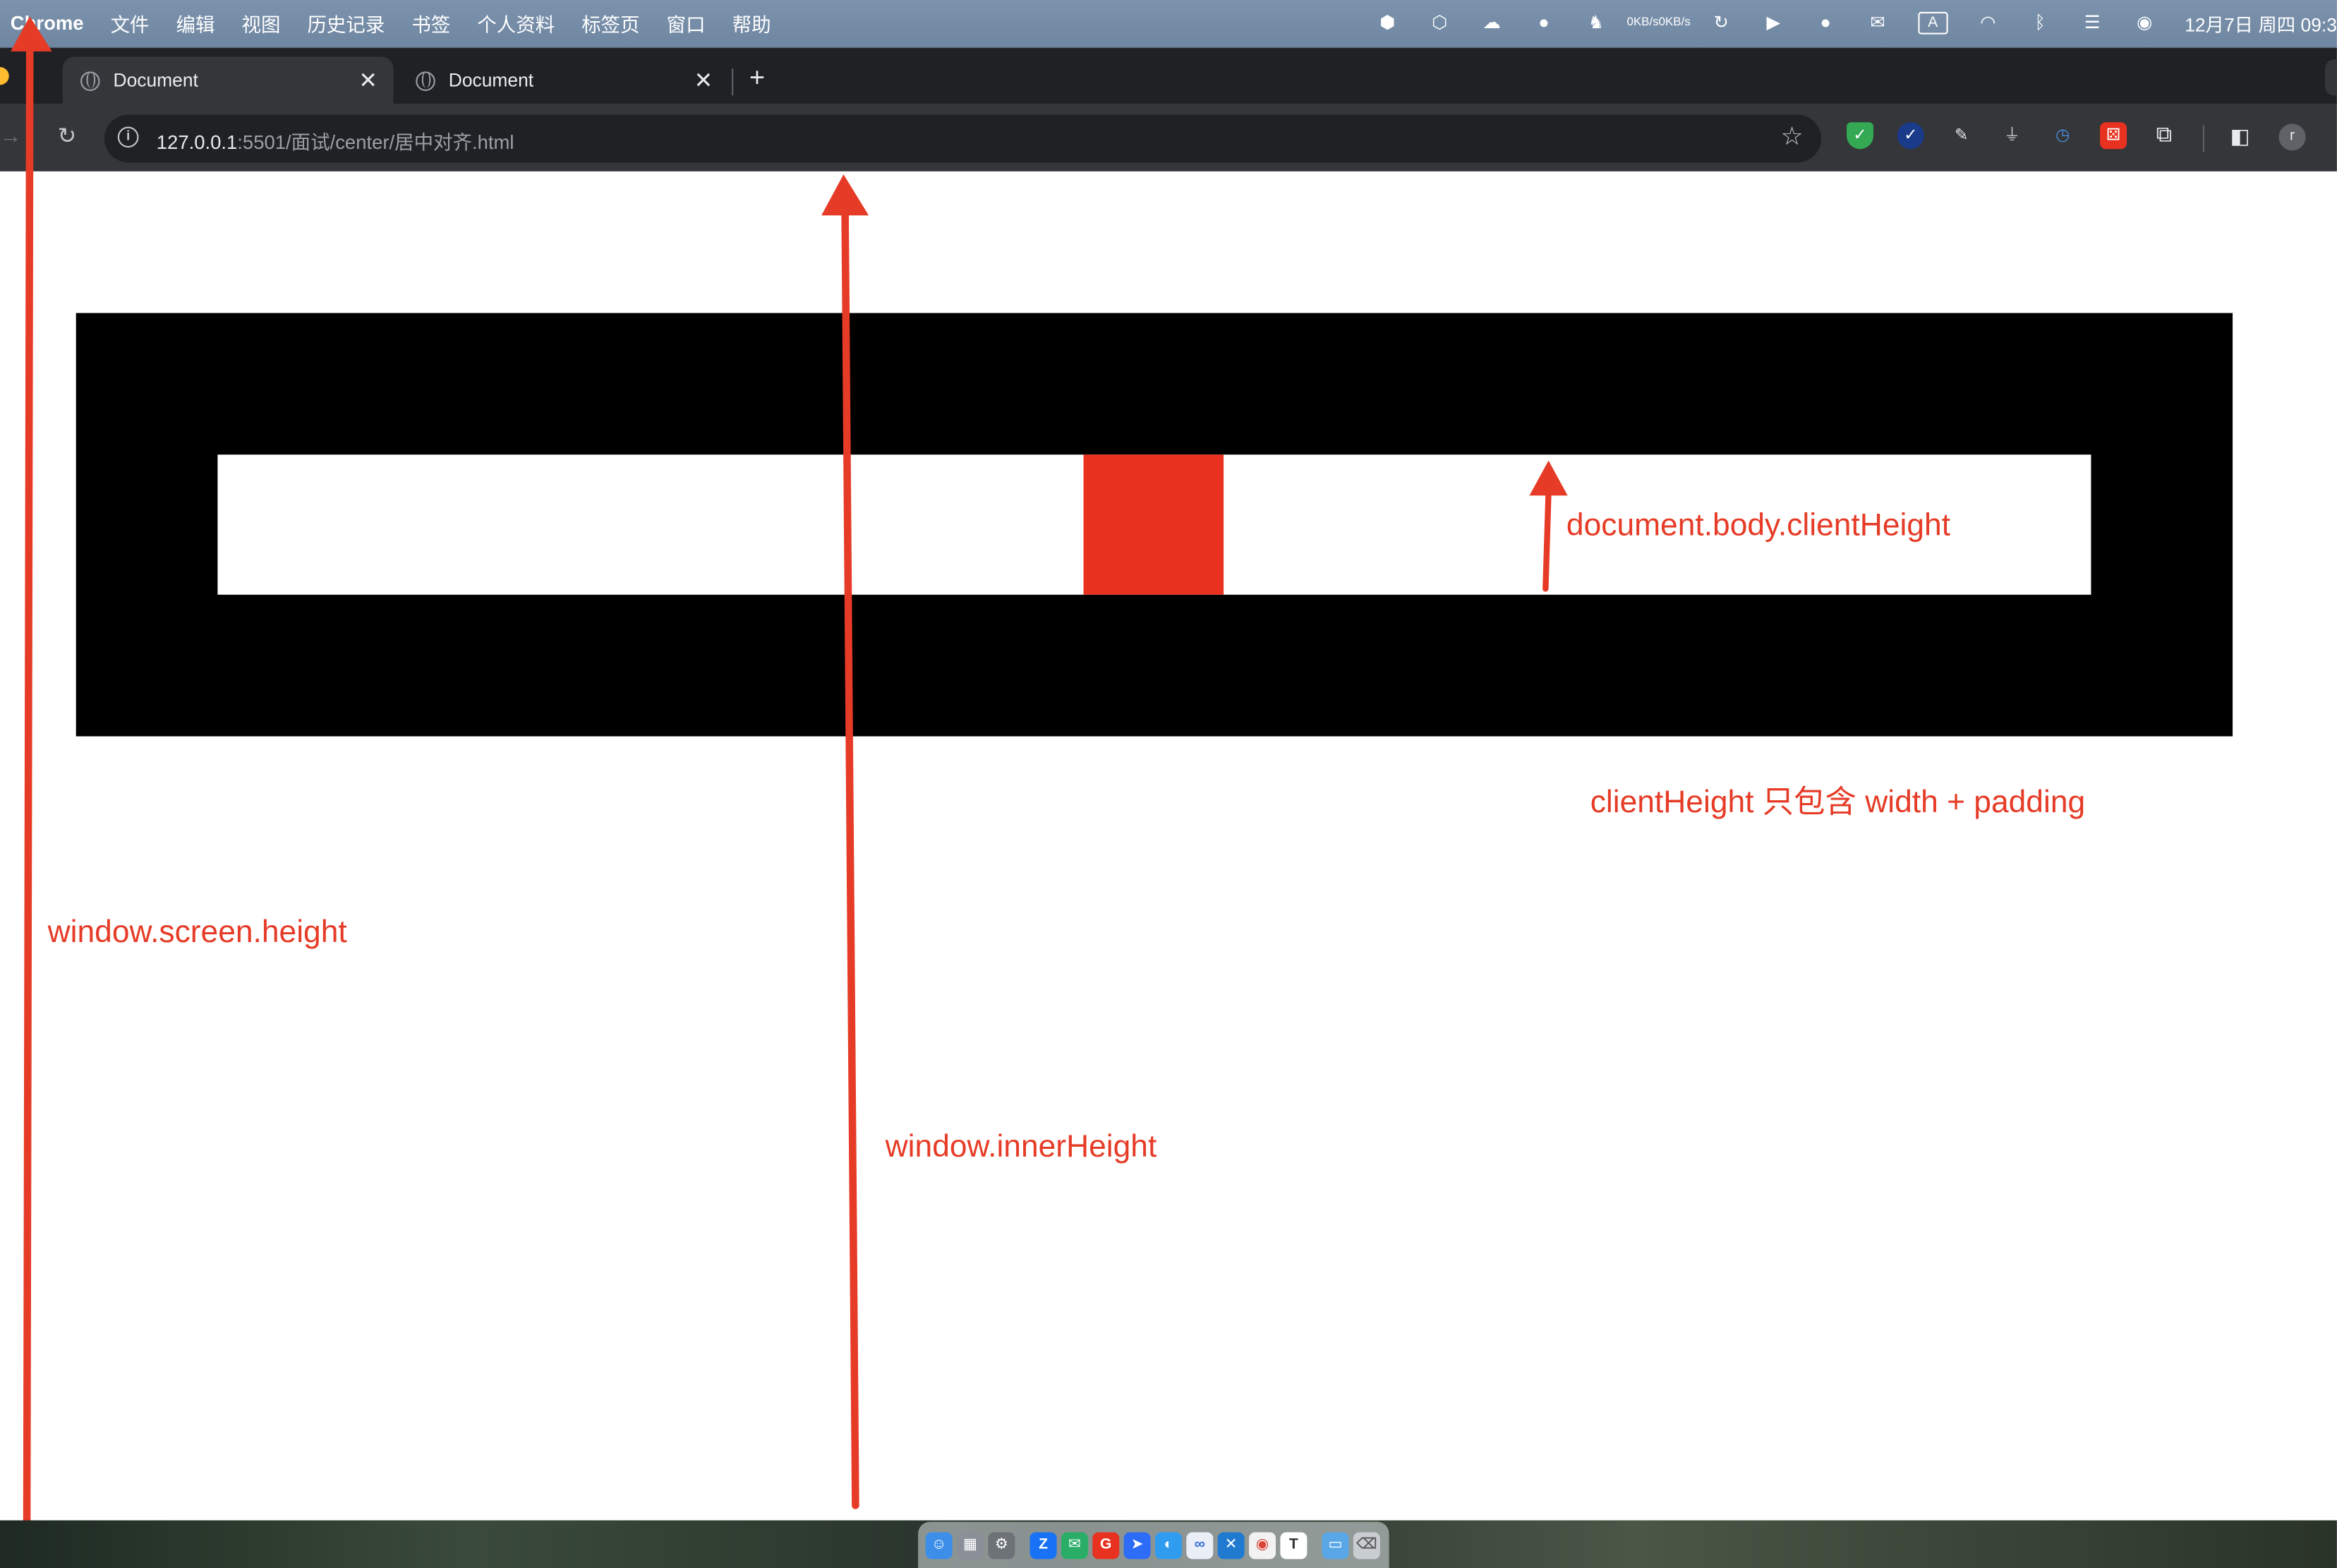 Image resolution: width=2337 pixels, height=1568 pixels. Describe the element at coordinates (1961, 135) in the screenshot. I see `eyedropper-extension-icon: ✎` at that location.